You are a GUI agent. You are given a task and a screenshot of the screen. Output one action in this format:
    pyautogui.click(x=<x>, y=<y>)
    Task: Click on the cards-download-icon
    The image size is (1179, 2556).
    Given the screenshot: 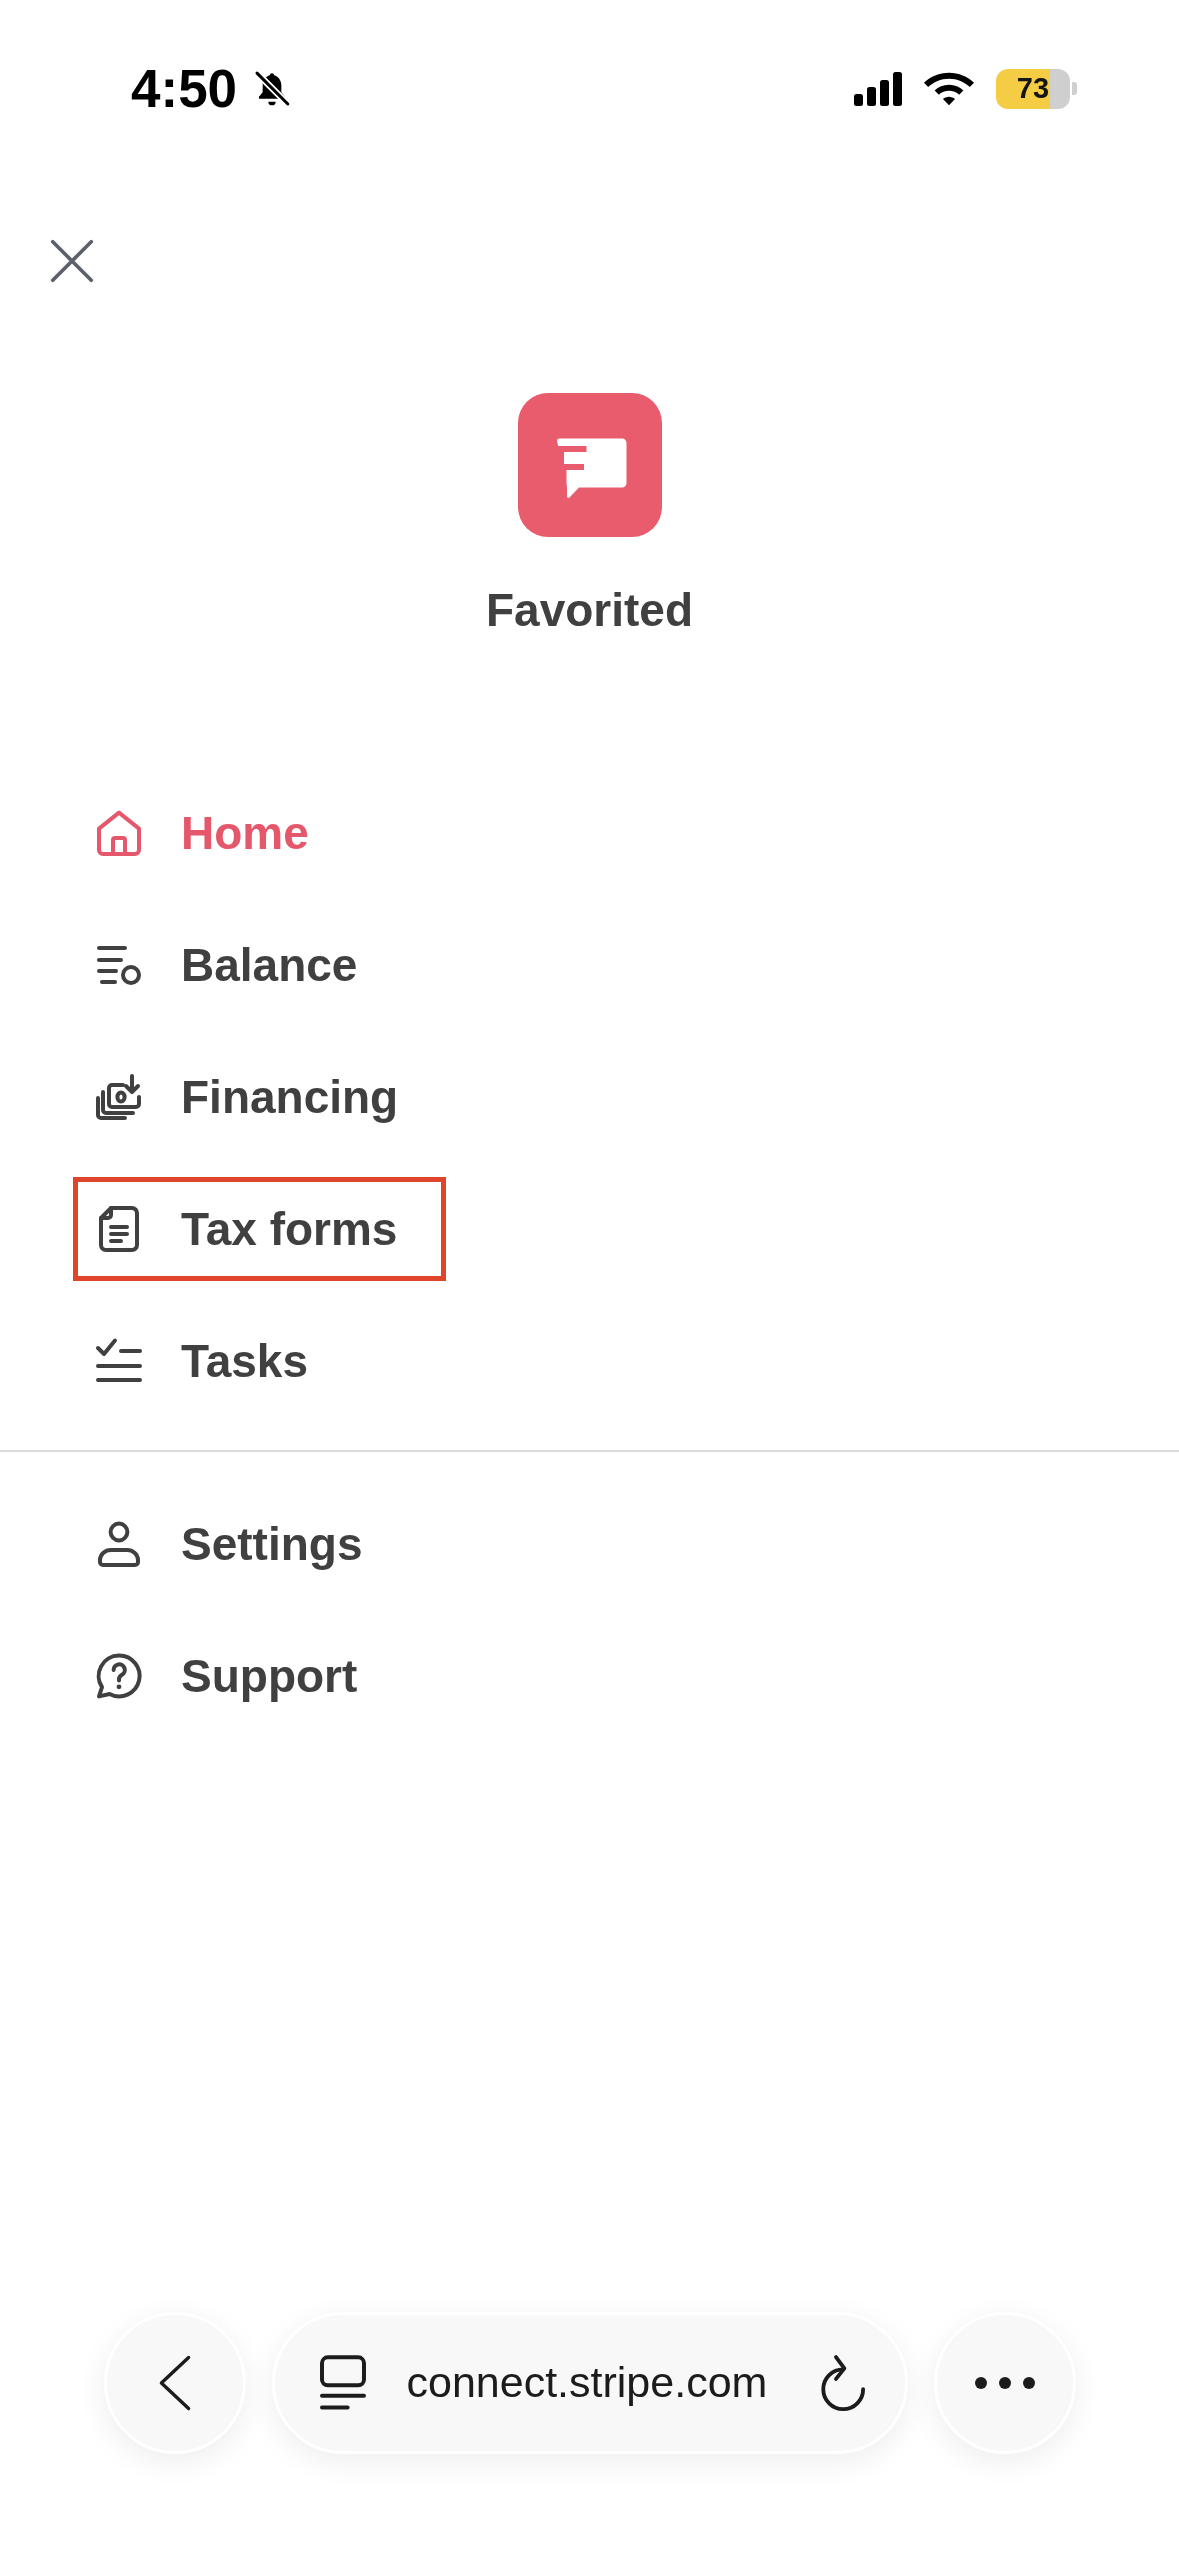 What is the action you would take?
    pyautogui.click(x=119, y=1097)
    